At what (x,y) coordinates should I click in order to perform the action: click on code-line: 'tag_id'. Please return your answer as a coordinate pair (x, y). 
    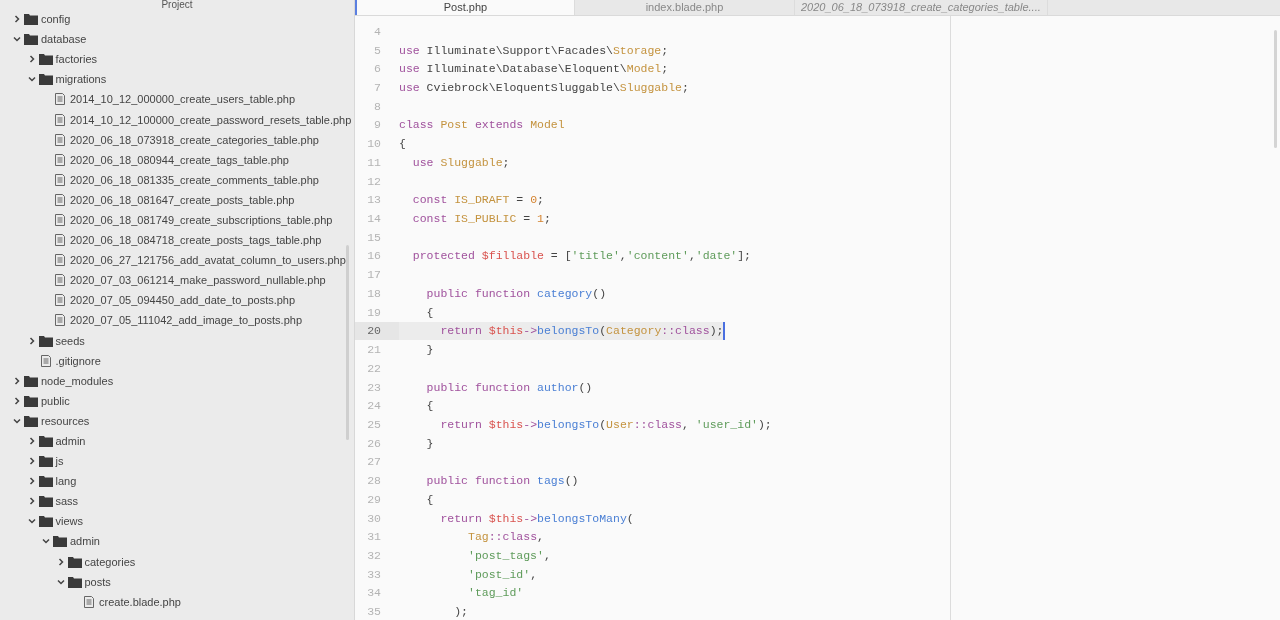
    Looking at the image, I should click on (495, 593).